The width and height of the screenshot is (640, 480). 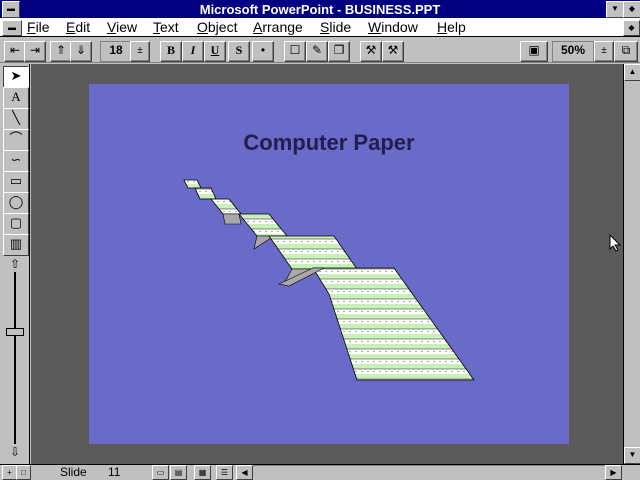 What do you see at coordinates (613, 472) in the screenshot?
I see `scroll-right-icon: ▶` at bounding box center [613, 472].